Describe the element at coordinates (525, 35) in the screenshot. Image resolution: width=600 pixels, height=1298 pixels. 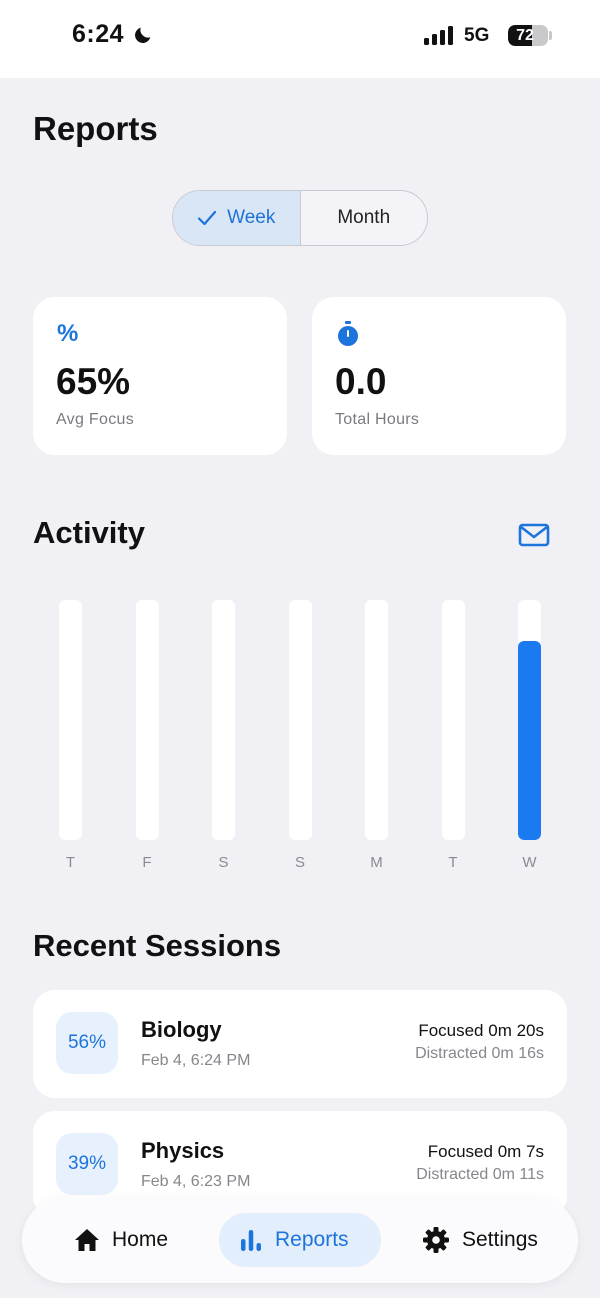
I see `battery-level: 72` at that location.